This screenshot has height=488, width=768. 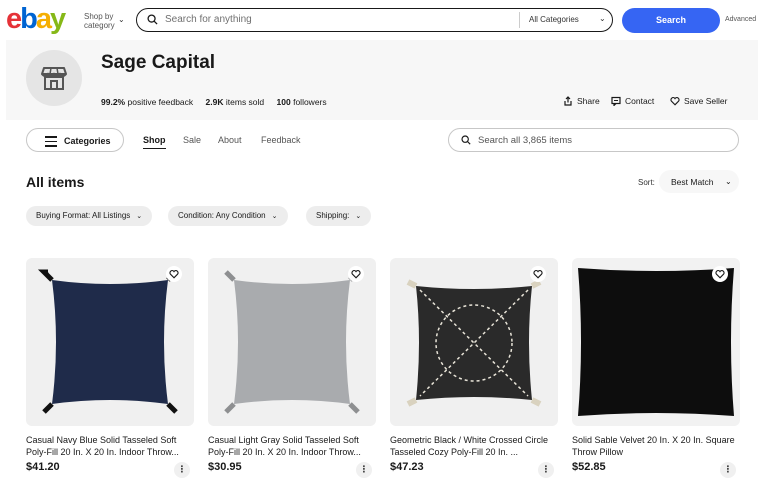 What do you see at coordinates (158, 62) in the screenshot?
I see `store-name: Sage Capital` at bounding box center [158, 62].